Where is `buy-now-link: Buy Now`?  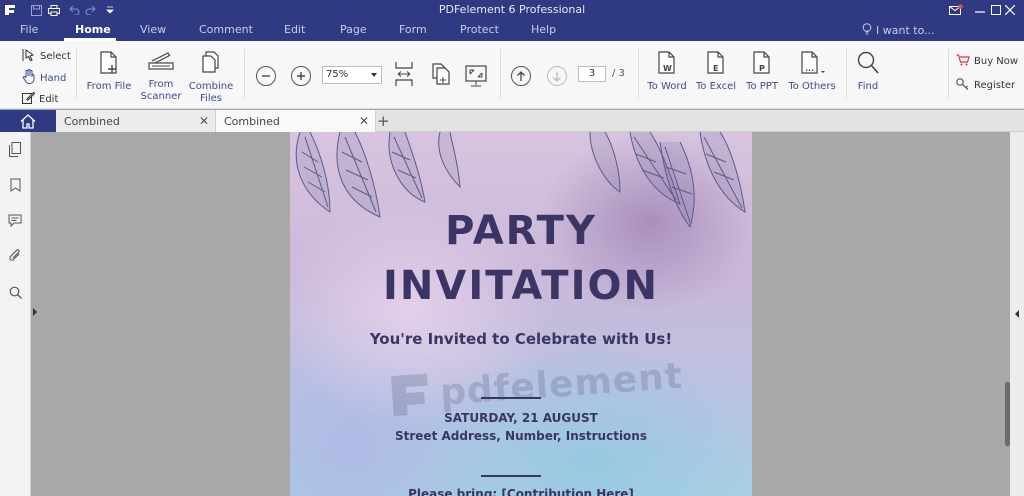 buy-now-link: Buy Now is located at coordinates (987, 61).